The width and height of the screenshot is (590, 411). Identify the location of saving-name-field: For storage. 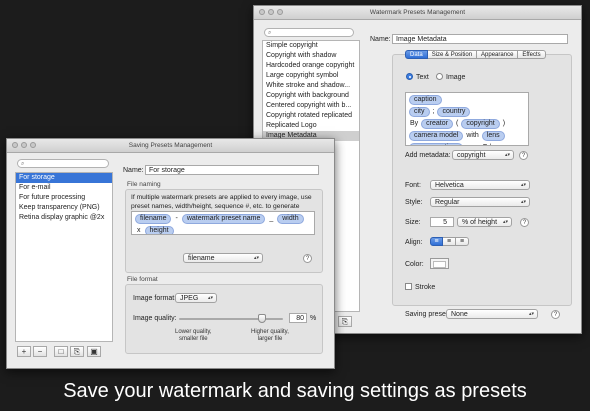
(232, 170).